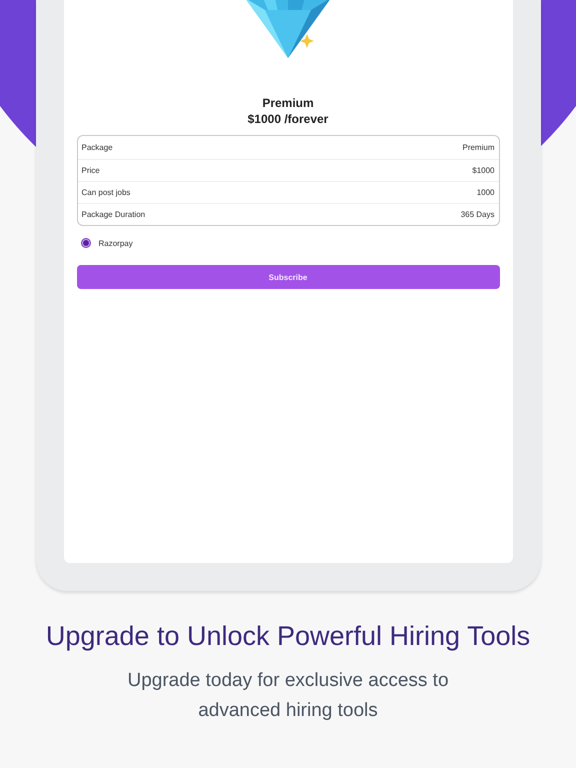 This screenshot has height=768, width=576. I want to click on subheadline: Upgrade today for exclusive access to advanced hiring tools, so click(288, 696).